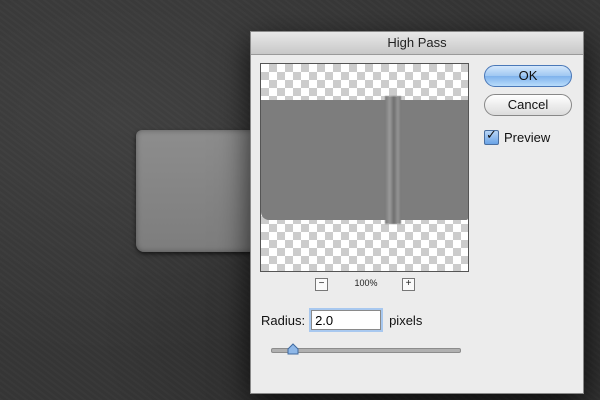 Image resolution: width=600 pixels, height=400 pixels. I want to click on ok-button: OK, so click(528, 76).